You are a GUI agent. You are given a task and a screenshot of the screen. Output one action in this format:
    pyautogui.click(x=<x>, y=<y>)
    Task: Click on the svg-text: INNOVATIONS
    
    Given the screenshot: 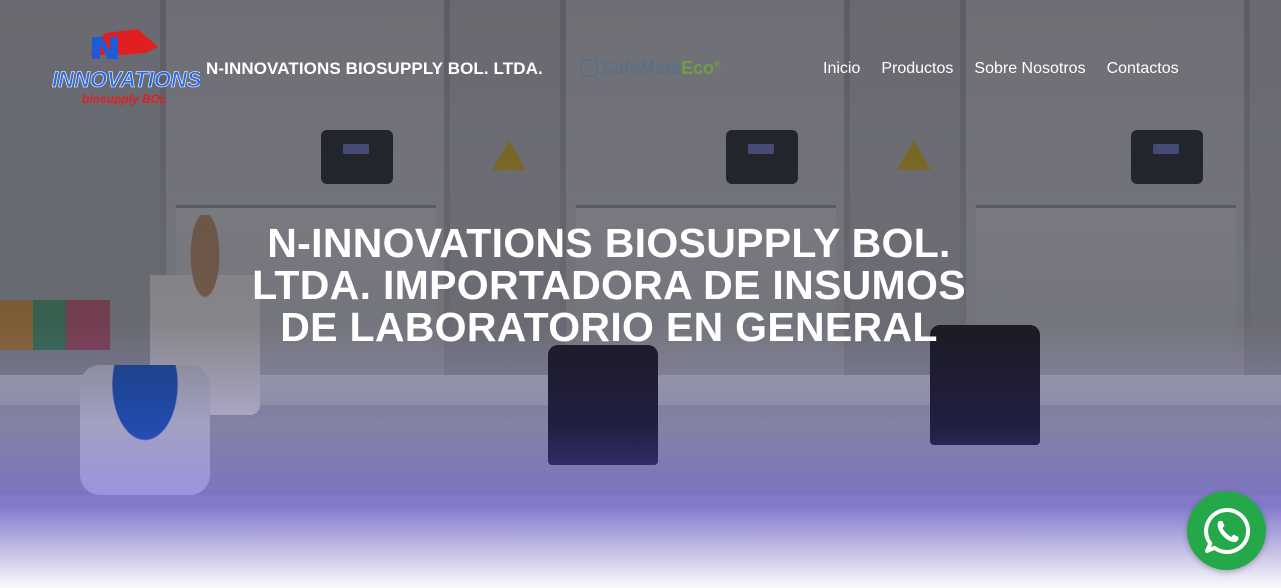 What is the action you would take?
    pyautogui.click(x=126, y=79)
    